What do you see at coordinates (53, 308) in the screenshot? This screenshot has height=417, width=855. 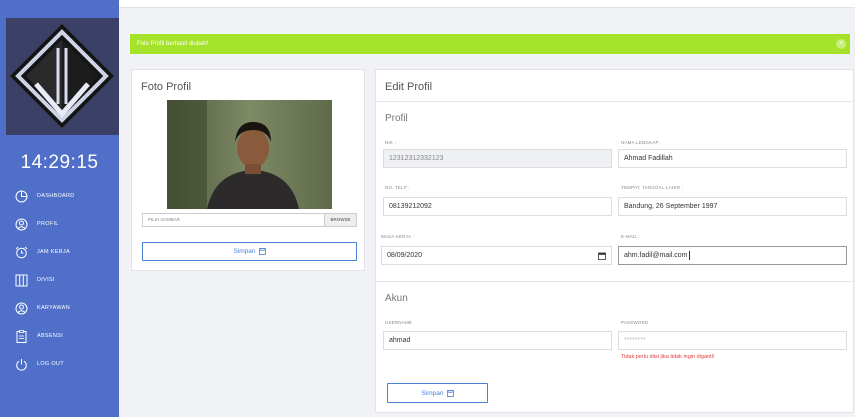 I see `nav-label: KARYAWAN` at bounding box center [53, 308].